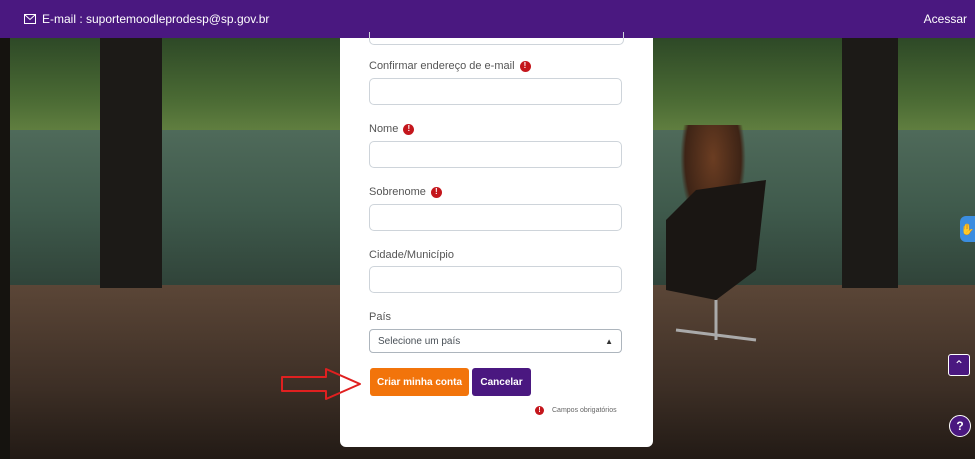 This screenshot has width=975, height=459. Describe the element at coordinates (419, 341) in the screenshot. I see `country-select-value: Selecione um país` at that location.